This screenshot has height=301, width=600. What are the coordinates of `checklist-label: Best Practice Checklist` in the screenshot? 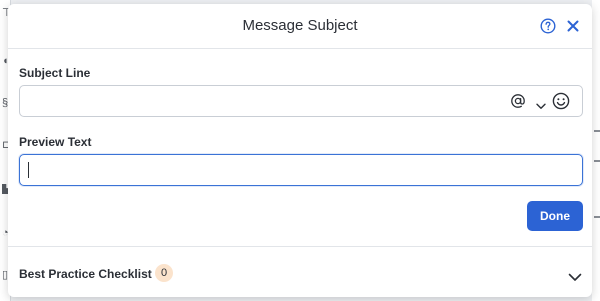 It's located at (85, 274).